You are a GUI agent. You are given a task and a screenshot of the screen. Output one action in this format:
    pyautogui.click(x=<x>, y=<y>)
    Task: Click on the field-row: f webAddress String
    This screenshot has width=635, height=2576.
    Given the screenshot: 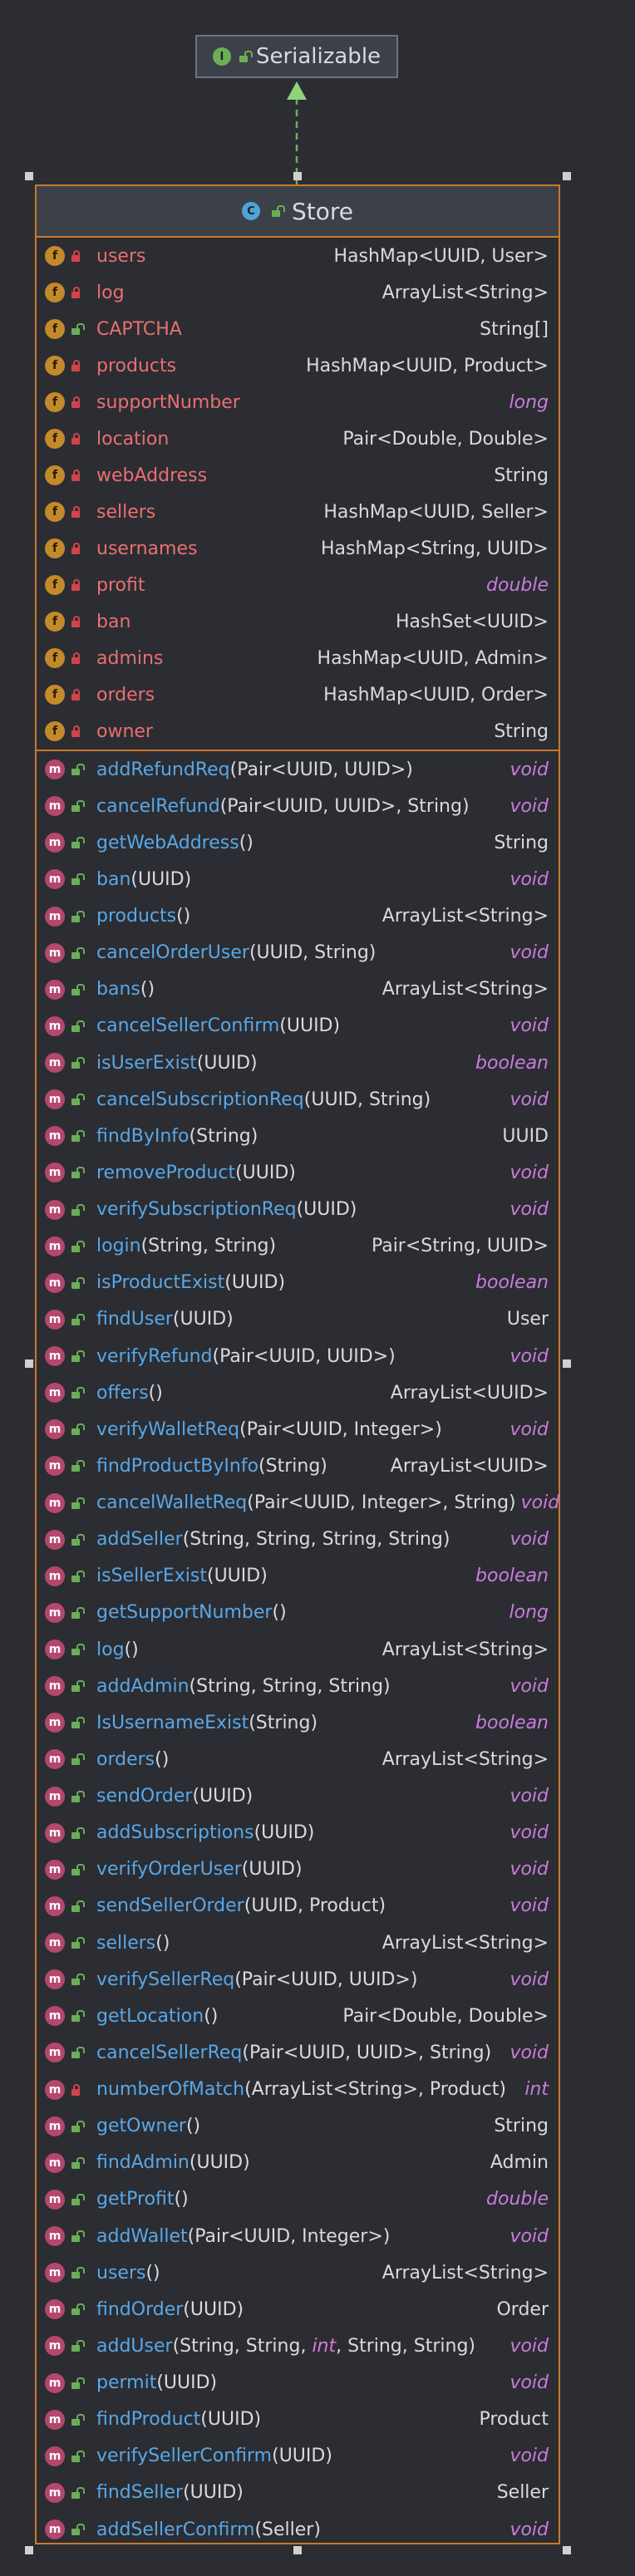 What is the action you would take?
    pyautogui.click(x=298, y=475)
    